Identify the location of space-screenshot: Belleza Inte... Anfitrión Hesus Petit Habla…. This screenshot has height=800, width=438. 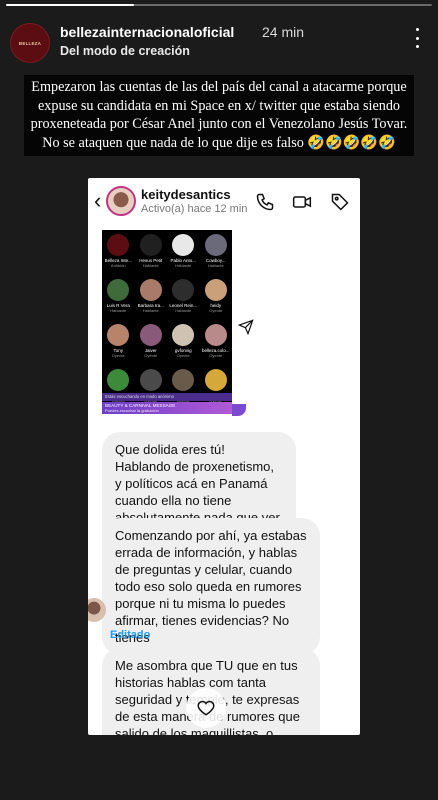
(167, 322).